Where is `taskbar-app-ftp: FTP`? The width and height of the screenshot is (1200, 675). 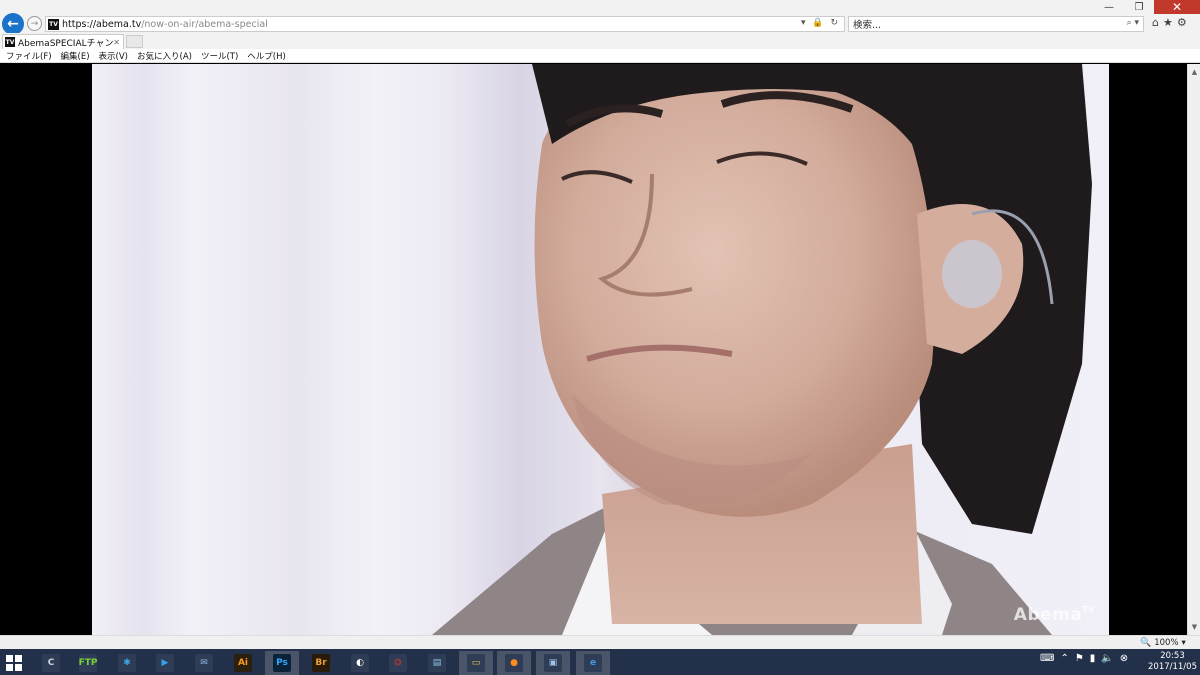
taskbar-app-ftp: FTP is located at coordinates (88, 663).